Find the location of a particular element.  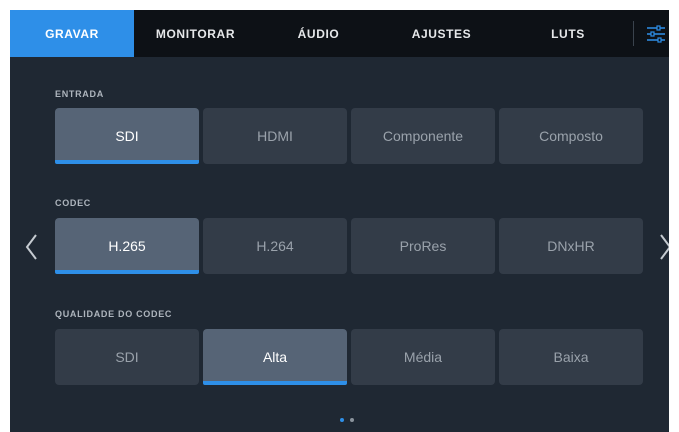

tab-gravar: GRAVAR is located at coordinates (72, 33).